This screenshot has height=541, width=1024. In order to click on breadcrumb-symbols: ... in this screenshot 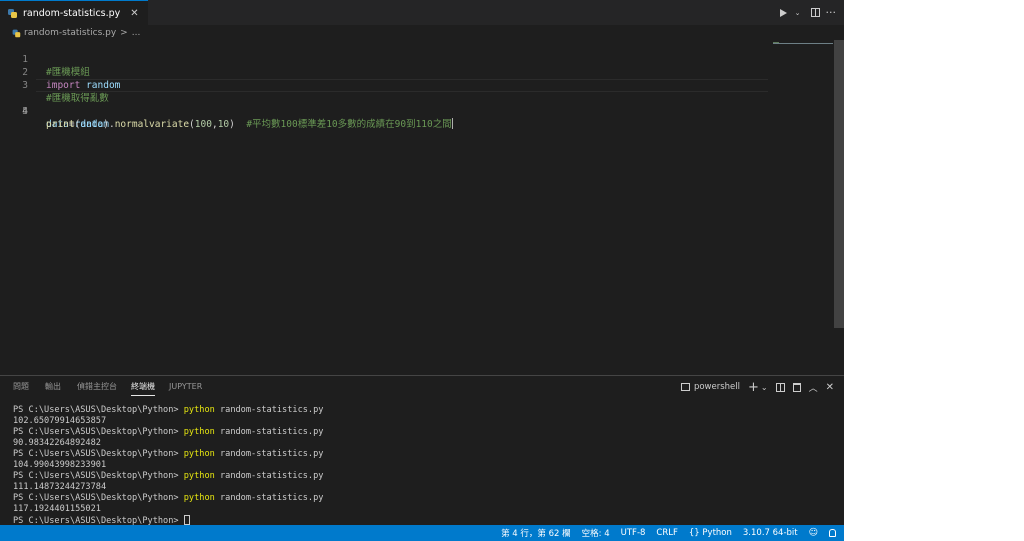, I will do `click(136, 33)`.